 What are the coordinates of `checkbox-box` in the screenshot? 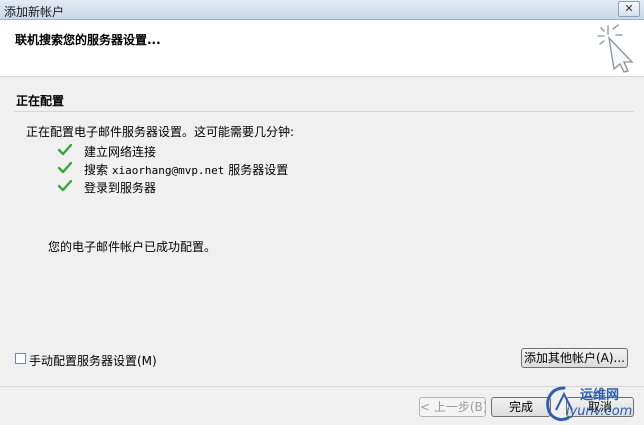 It's located at (20, 358).